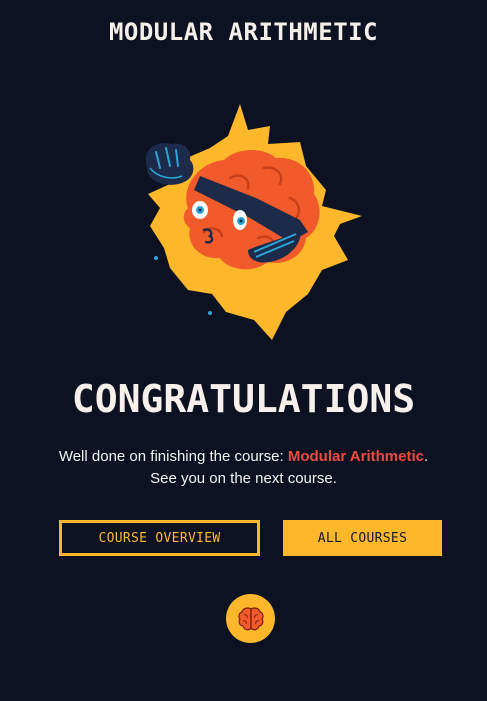  I want to click on congratulations-heading: CONGRATULATIONS, so click(243, 399).